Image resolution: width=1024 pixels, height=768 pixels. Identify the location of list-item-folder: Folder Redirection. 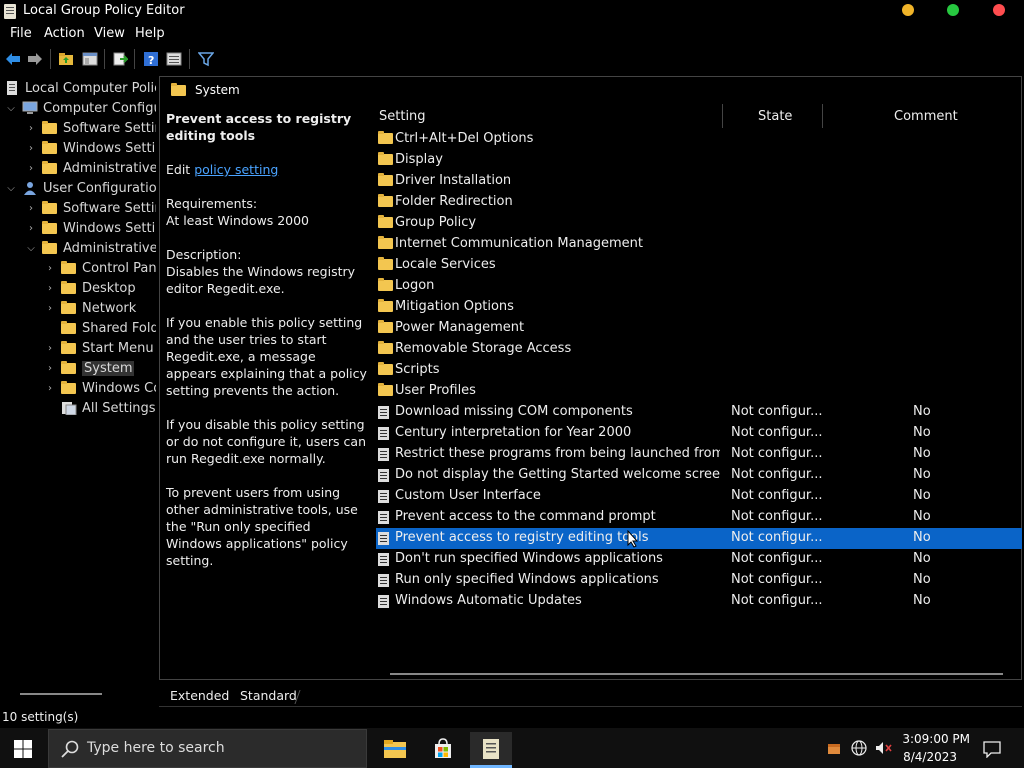
(699, 202).